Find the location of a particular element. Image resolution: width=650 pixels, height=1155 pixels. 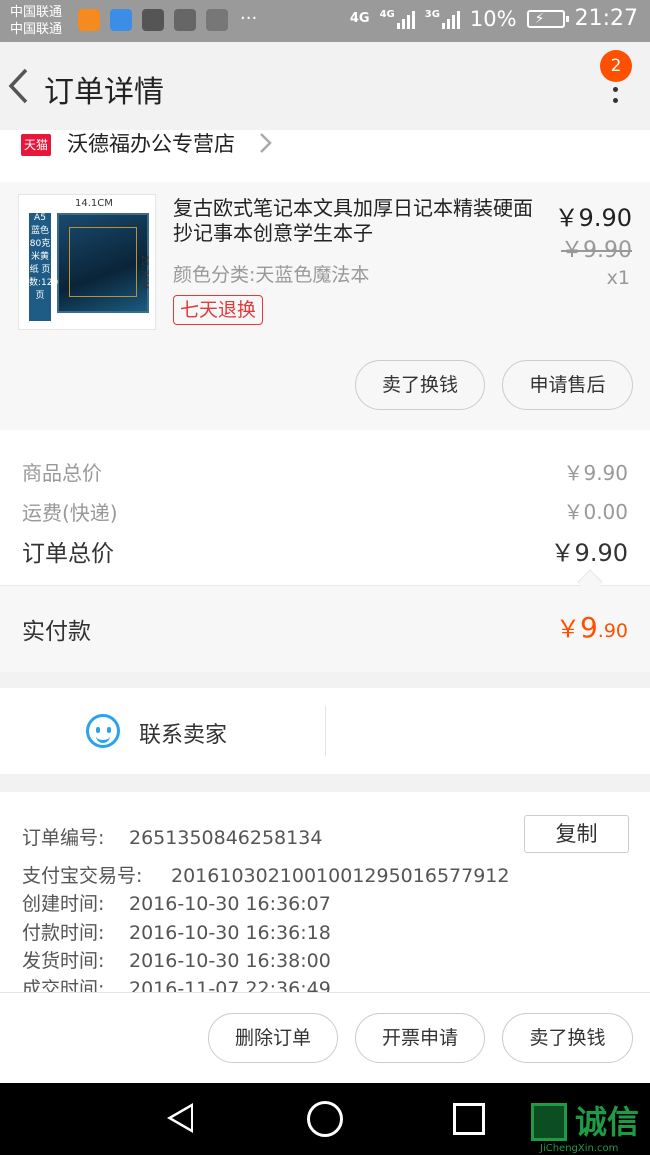

product-thumbnail: 14.1CM A5 蓝色 80克米黄纸 页数:120页 20.7CM is located at coordinates (87, 262).